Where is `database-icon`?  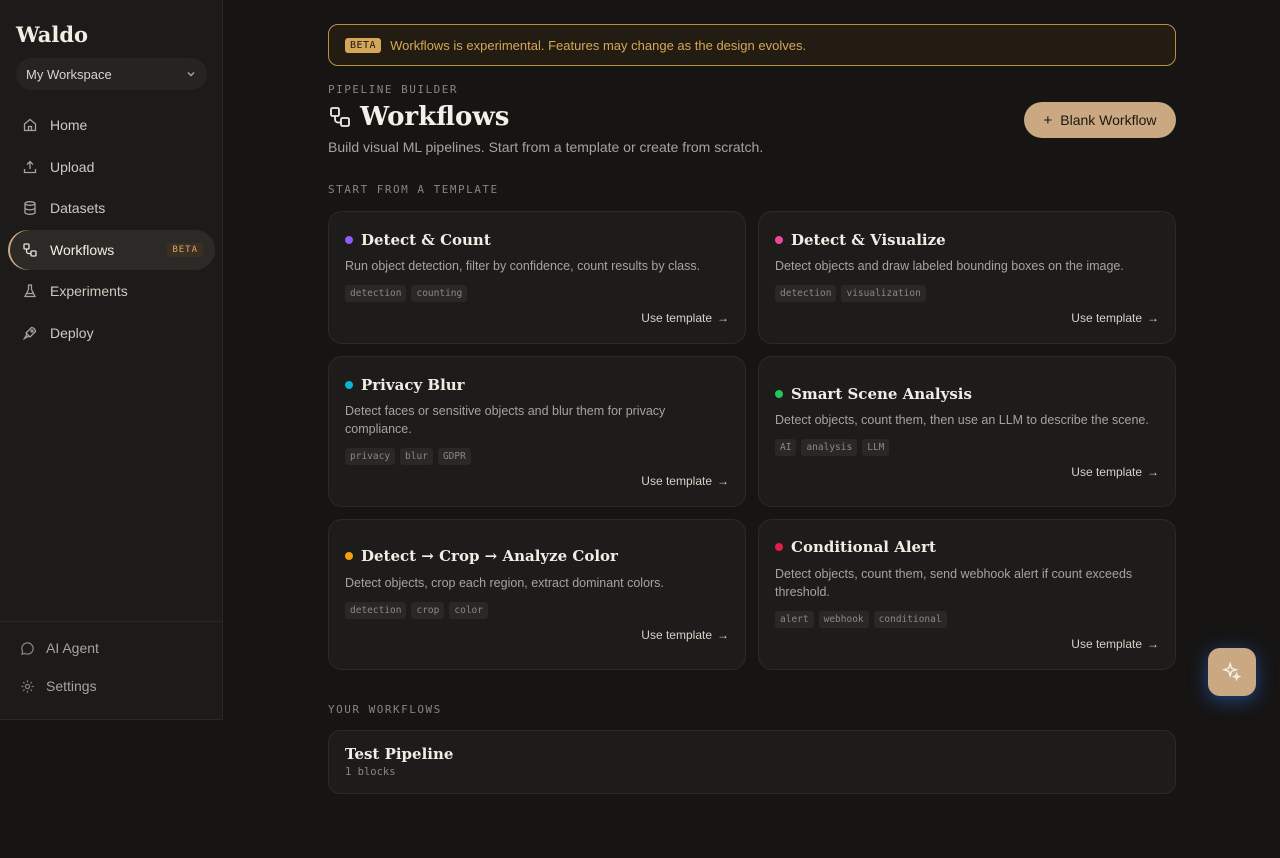
database-icon is located at coordinates (30, 208).